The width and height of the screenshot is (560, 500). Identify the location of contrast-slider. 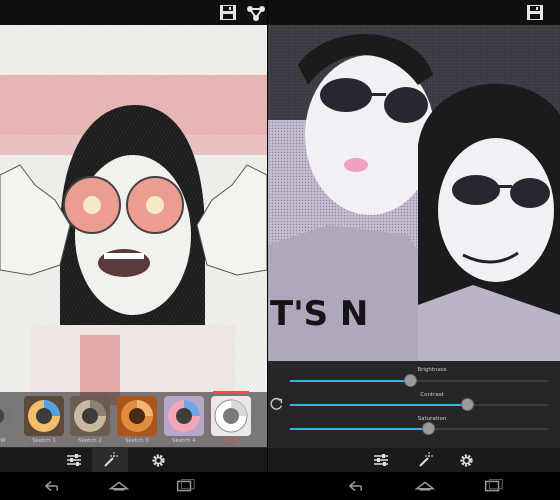
(419, 404).